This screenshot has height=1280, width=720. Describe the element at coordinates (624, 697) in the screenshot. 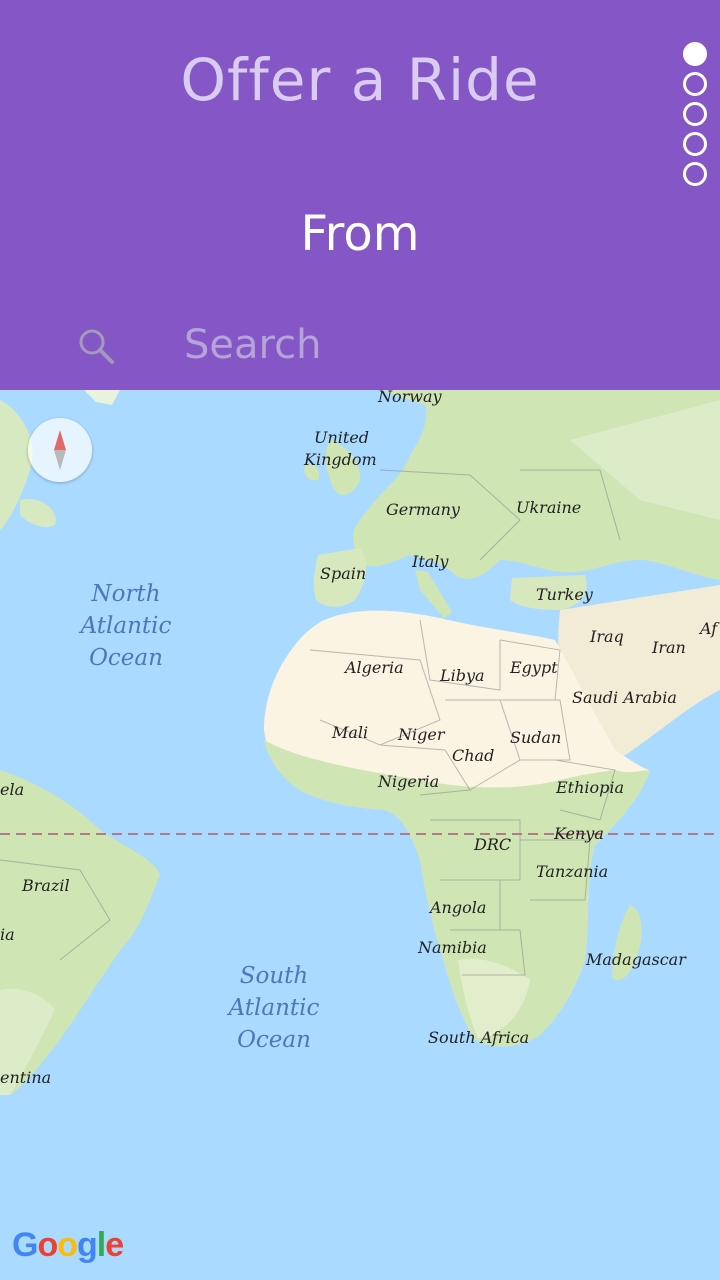

I see `map-label-saudi-arabia: Saudi Arabia` at that location.